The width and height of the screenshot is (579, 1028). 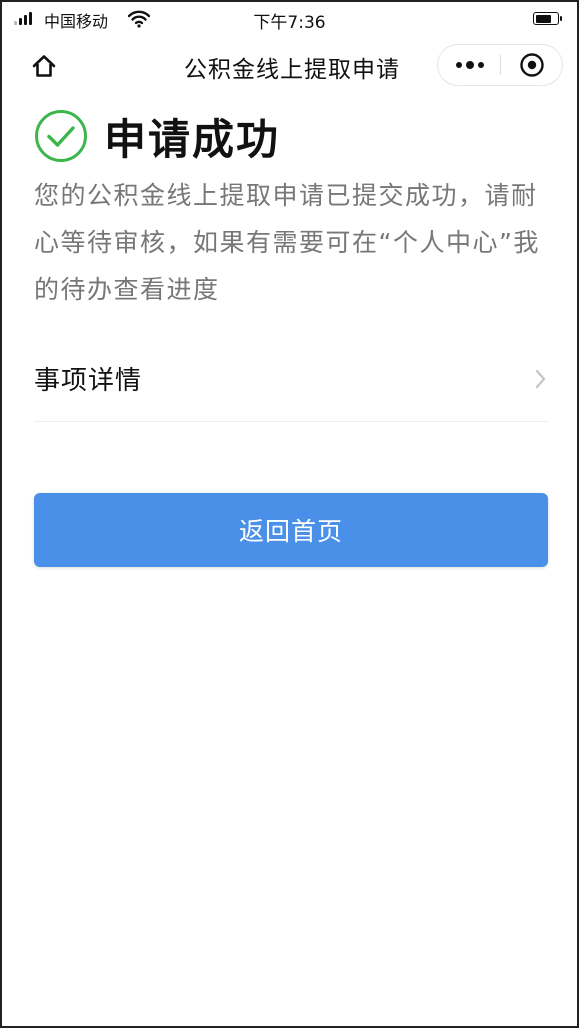 I want to click on home-button, so click(x=44, y=66).